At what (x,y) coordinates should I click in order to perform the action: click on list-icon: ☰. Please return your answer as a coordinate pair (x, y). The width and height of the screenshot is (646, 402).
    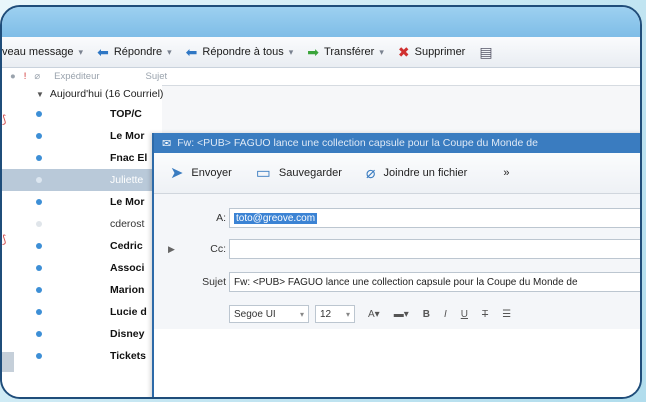
    Looking at the image, I should click on (506, 314).